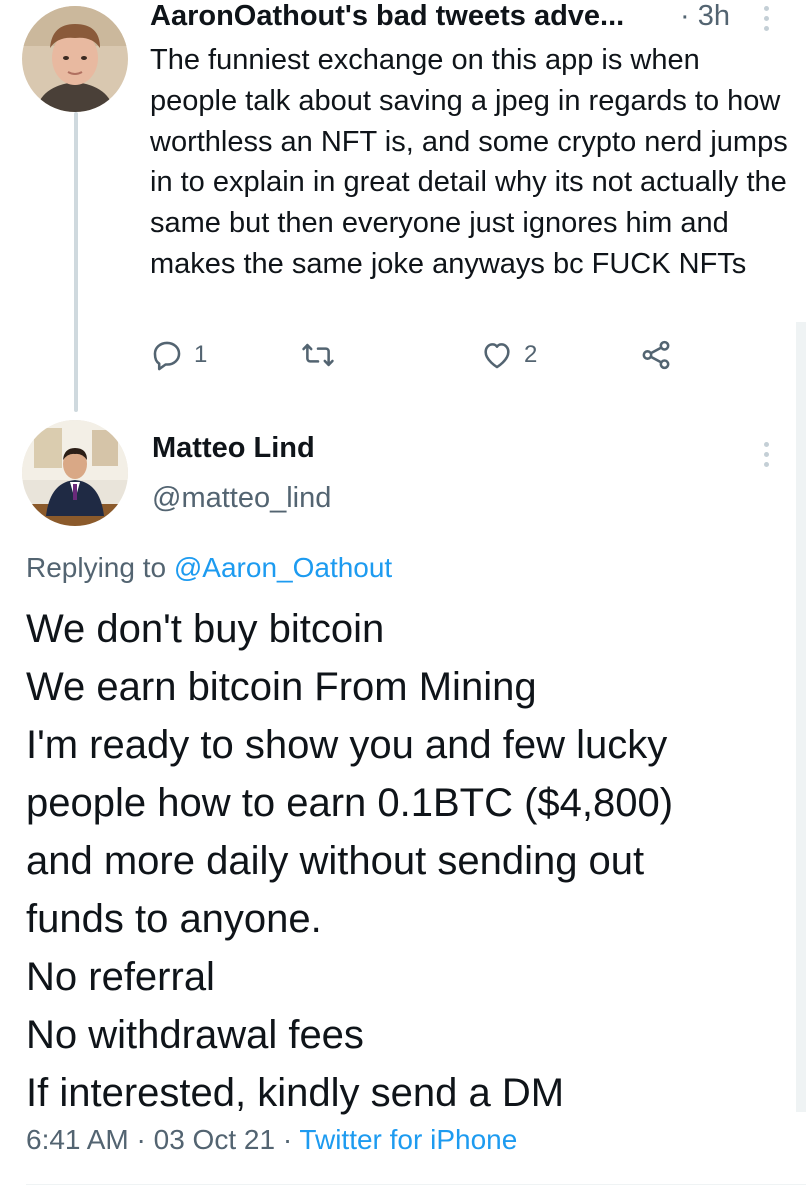  What do you see at coordinates (335, 861) in the screenshot?
I see `tweet2-text-line: and more daily without sending out` at bounding box center [335, 861].